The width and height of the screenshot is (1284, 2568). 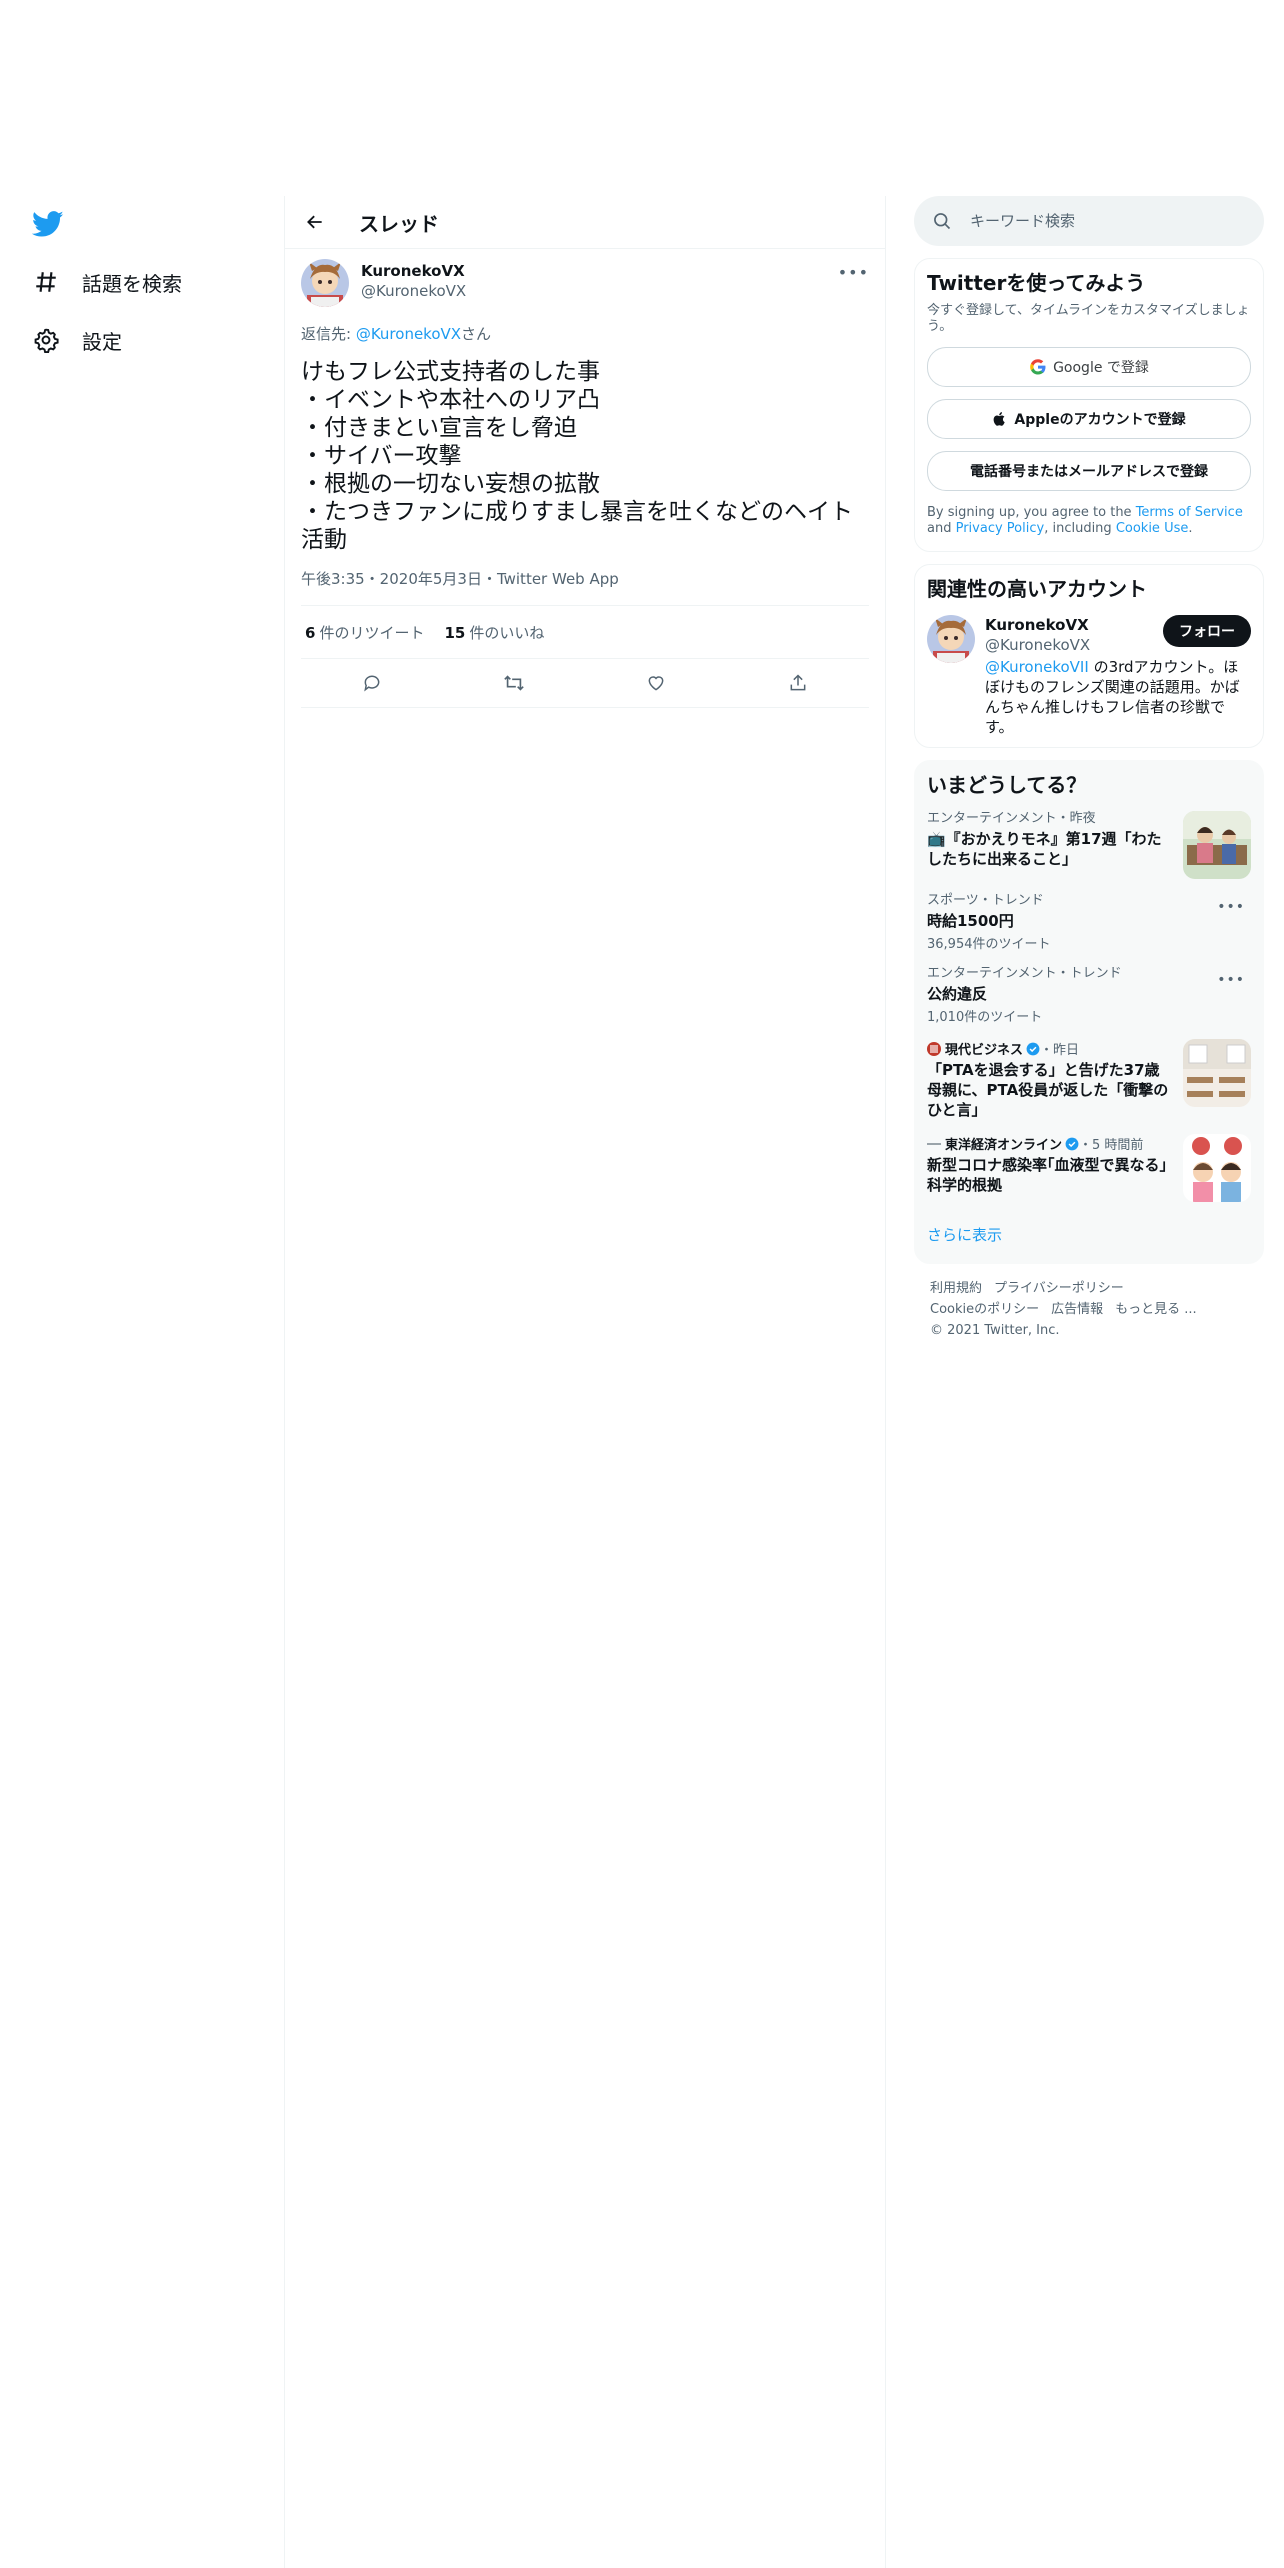 I want to click on legal-text-1: By signing up, you agree to the, so click(x=1031, y=512).